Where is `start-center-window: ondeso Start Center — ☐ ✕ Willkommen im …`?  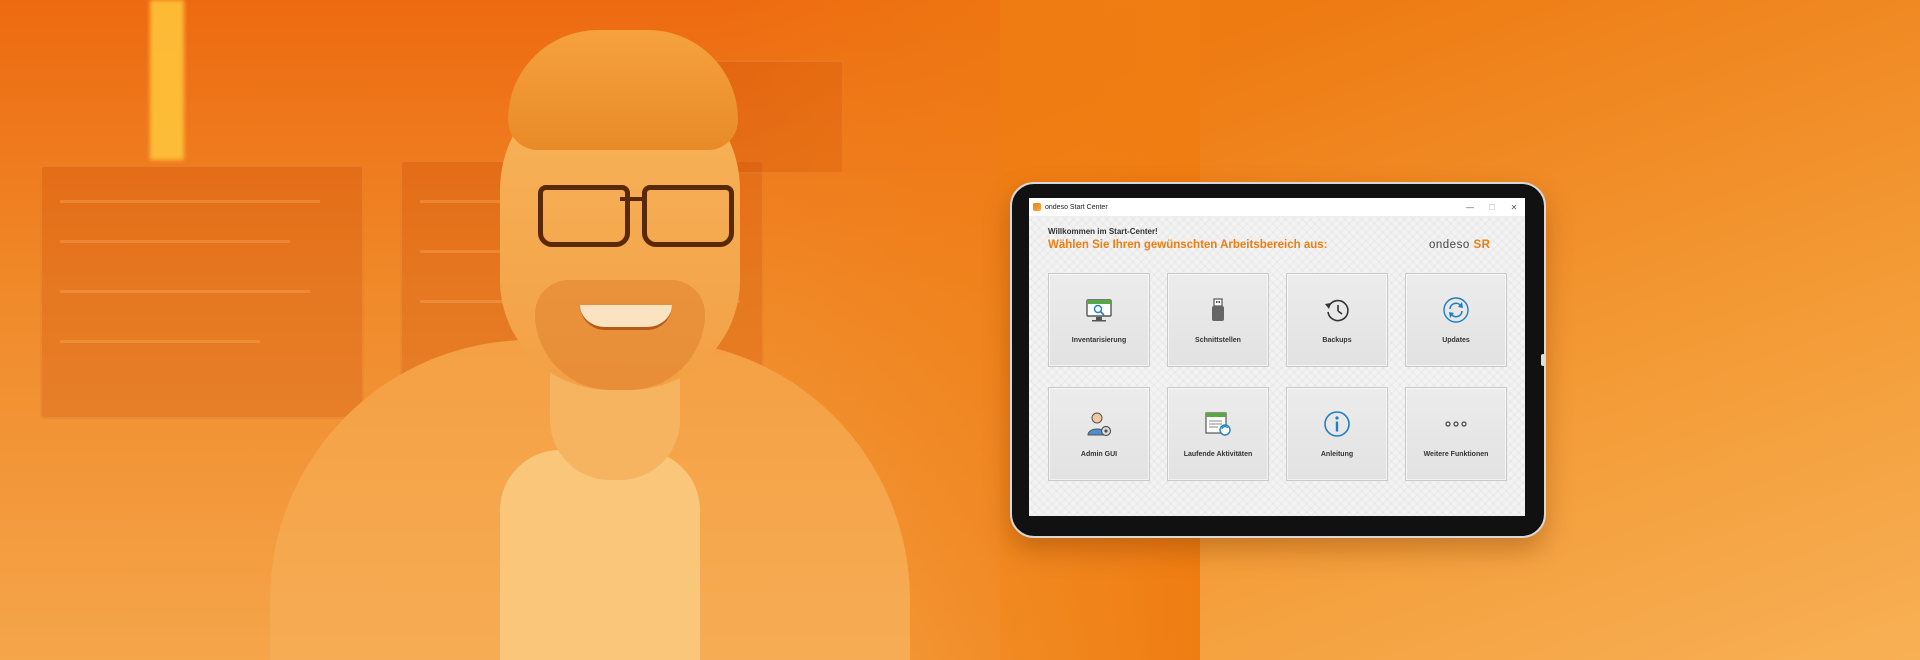
start-center-window: ondeso Start Center — ☐ ✕ Willkommen im … is located at coordinates (1277, 357).